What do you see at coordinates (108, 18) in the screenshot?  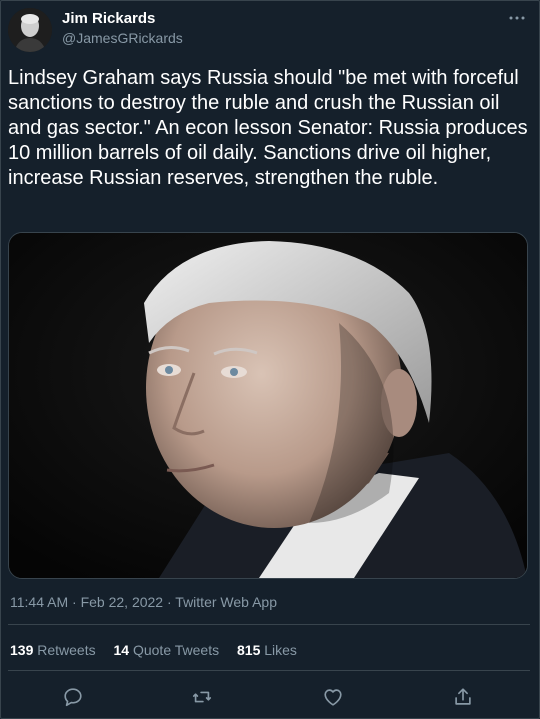 I see `author-name: Jim Rickards` at bounding box center [108, 18].